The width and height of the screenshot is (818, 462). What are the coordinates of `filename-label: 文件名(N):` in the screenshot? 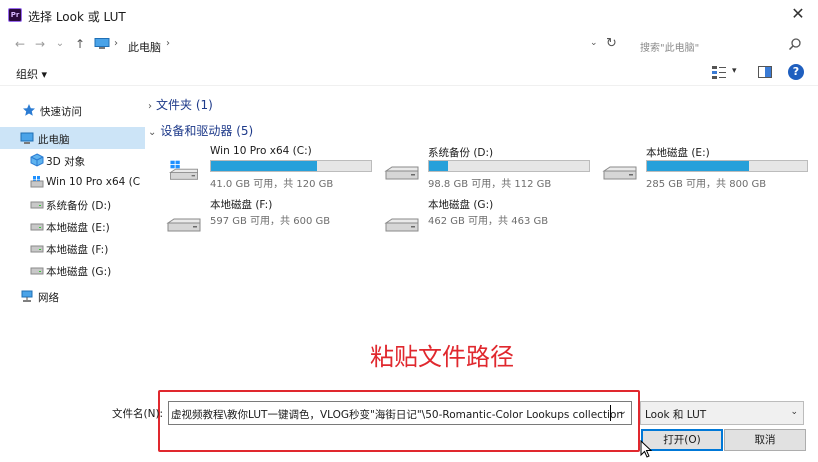 It's located at (138, 414).